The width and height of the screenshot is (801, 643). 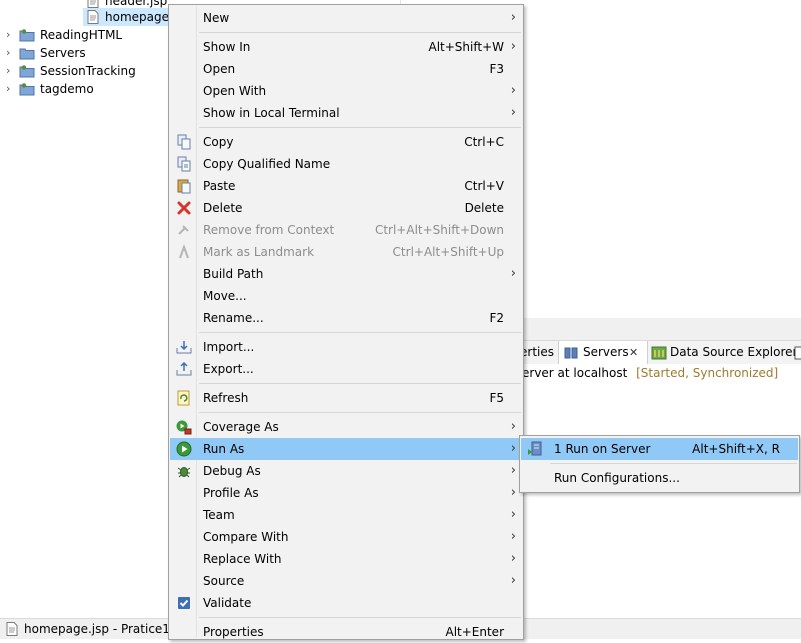 I want to click on menu-item-paste: Paste Ctrl+V, so click(x=346, y=186).